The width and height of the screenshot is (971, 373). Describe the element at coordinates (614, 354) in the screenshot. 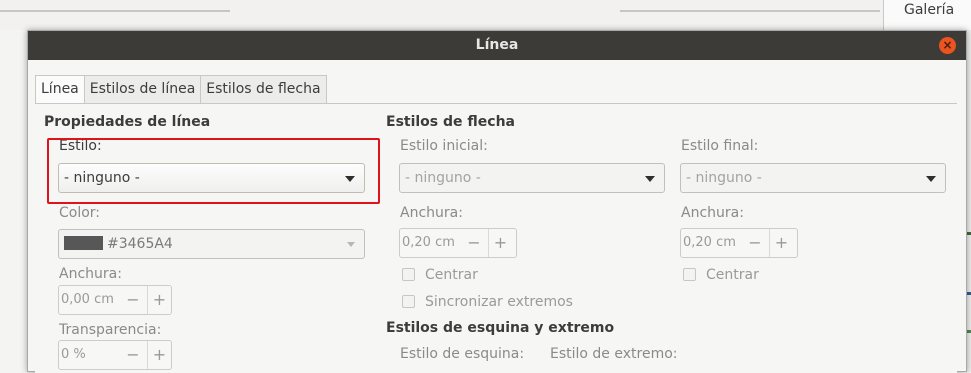

I see `cap-style-label: Estilo de extremo:` at that location.